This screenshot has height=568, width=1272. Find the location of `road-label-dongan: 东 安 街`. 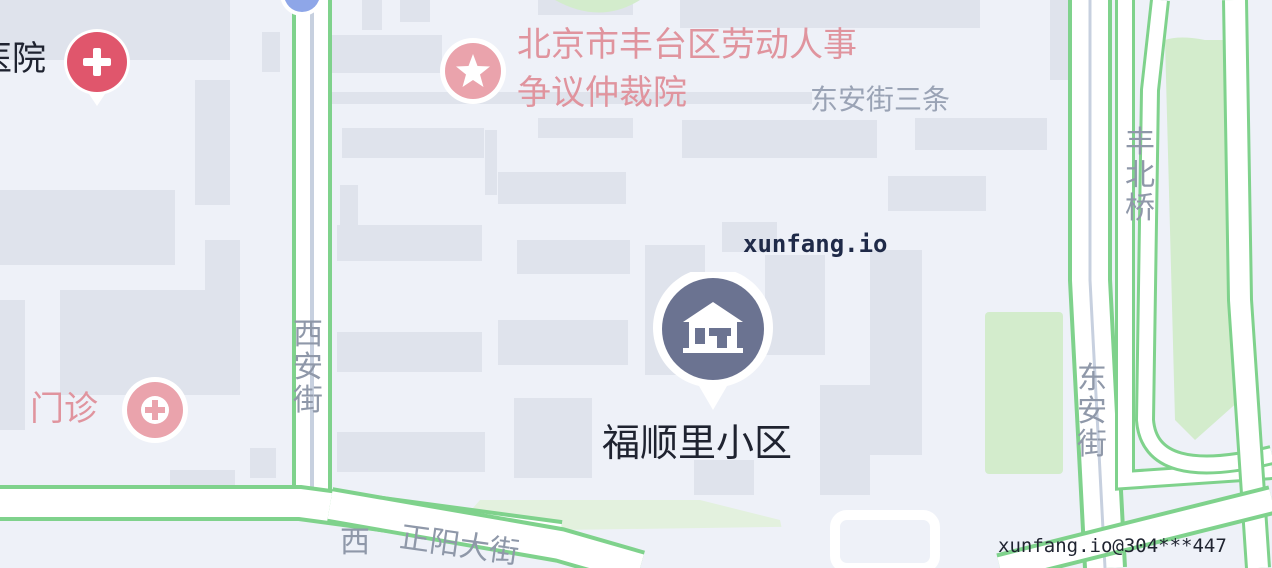

road-label-dongan: 东 安 街 is located at coordinates (1092, 411).